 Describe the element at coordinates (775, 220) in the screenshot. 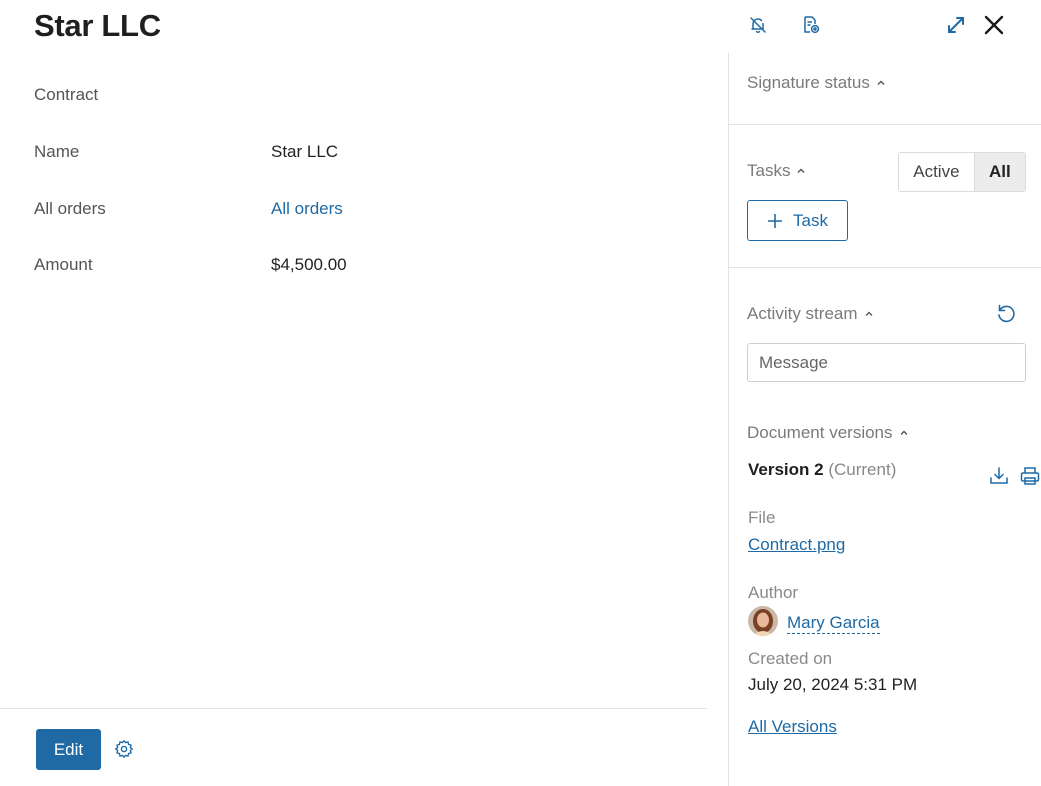

I see `plus-icon` at that location.